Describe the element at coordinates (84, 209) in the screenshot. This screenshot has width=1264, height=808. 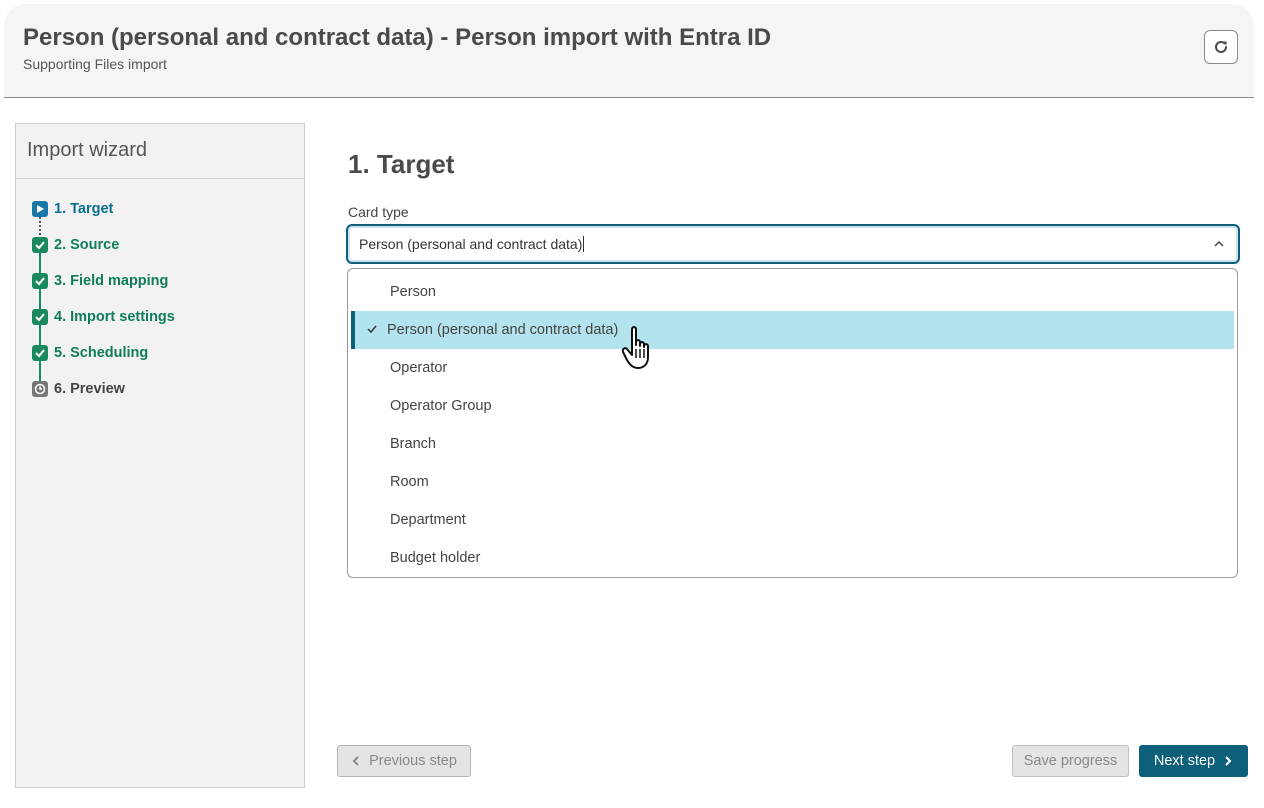
I see `wizard-step-label: 1. Target` at that location.